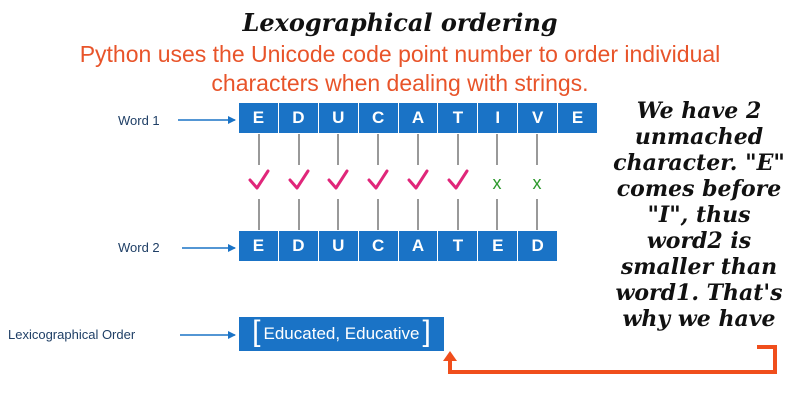 The width and height of the screenshot is (800, 400). What do you see at coordinates (612, 359) in the screenshot?
I see `note-connector-line` at bounding box center [612, 359].